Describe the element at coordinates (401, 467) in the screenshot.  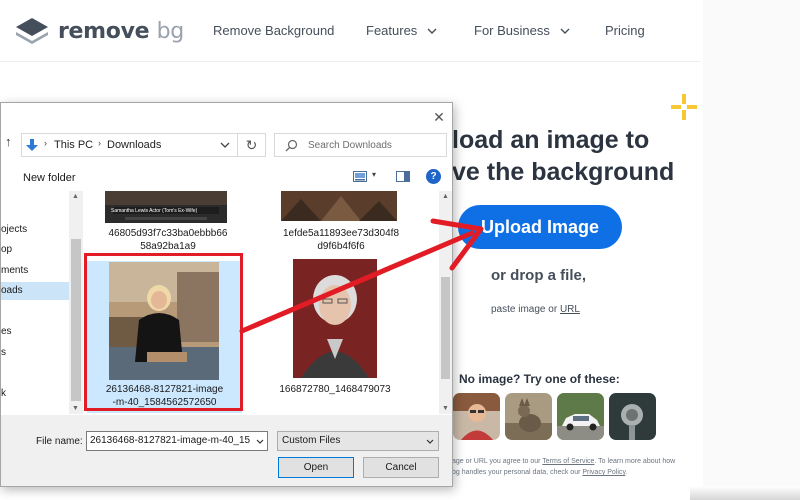
I see `cancel-button: Cancel` at that location.